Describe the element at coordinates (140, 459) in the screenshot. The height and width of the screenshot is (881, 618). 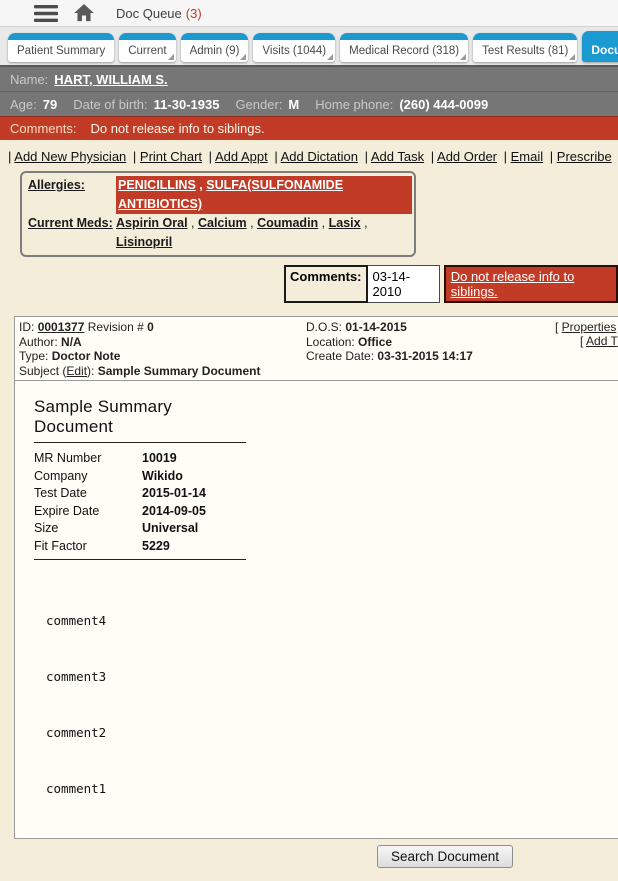
I see `table-row: MR Number 10019` at that location.